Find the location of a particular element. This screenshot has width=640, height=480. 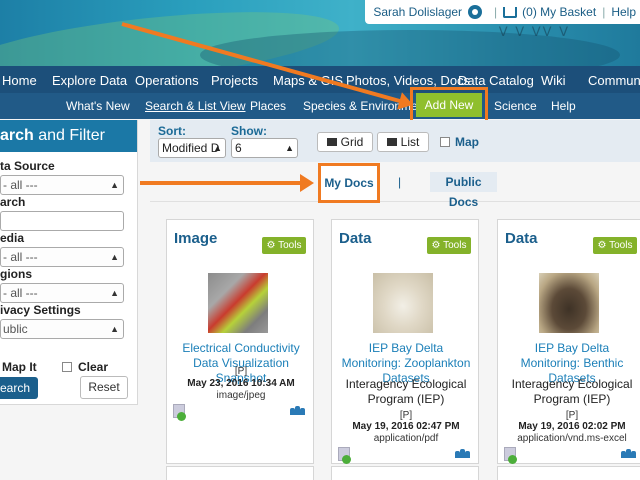

sidebar-title-bold: arch is located at coordinates (17, 135).